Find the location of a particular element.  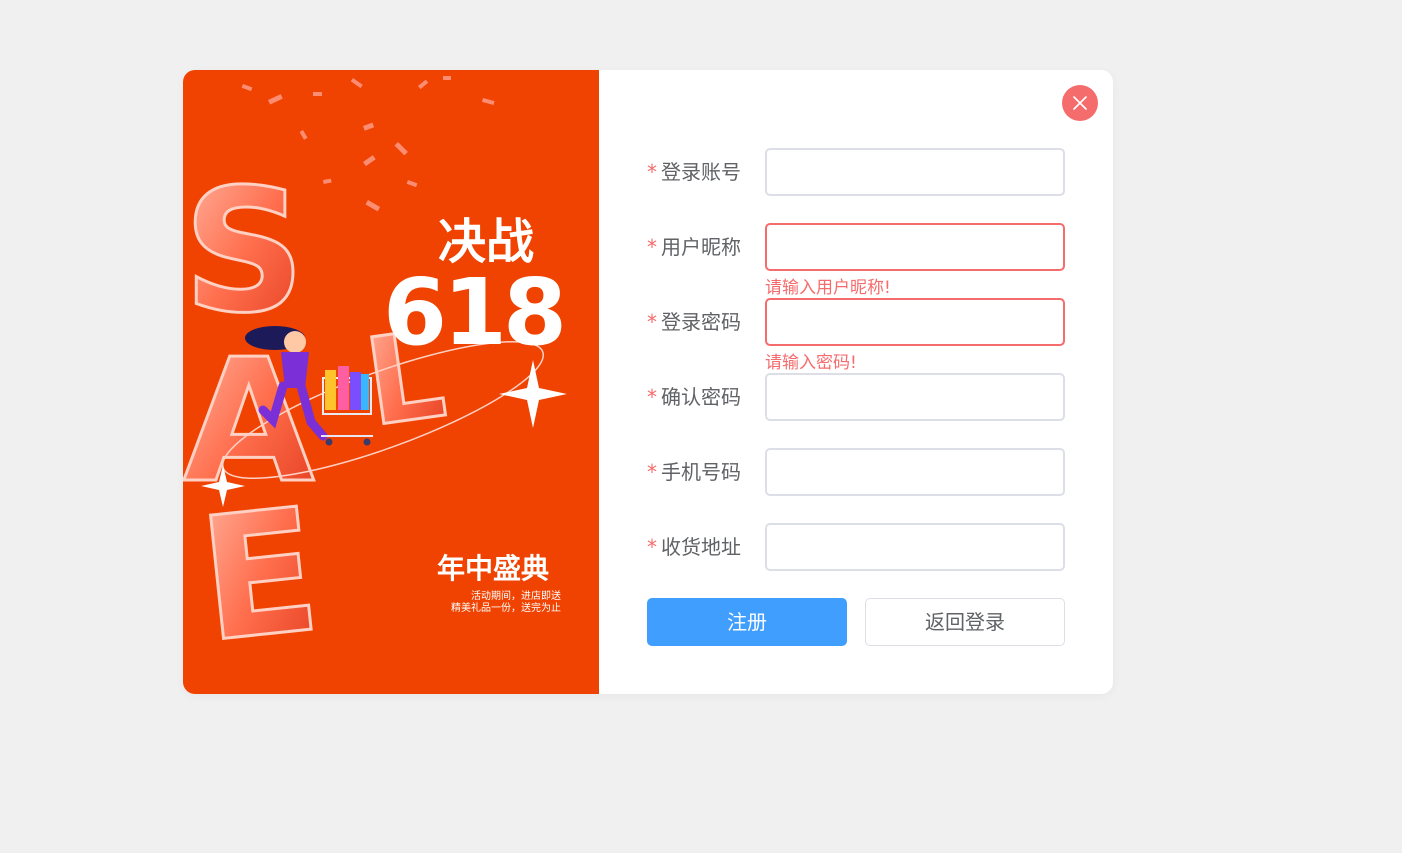

field-label: * 登录密码 is located at coordinates (697, 322).